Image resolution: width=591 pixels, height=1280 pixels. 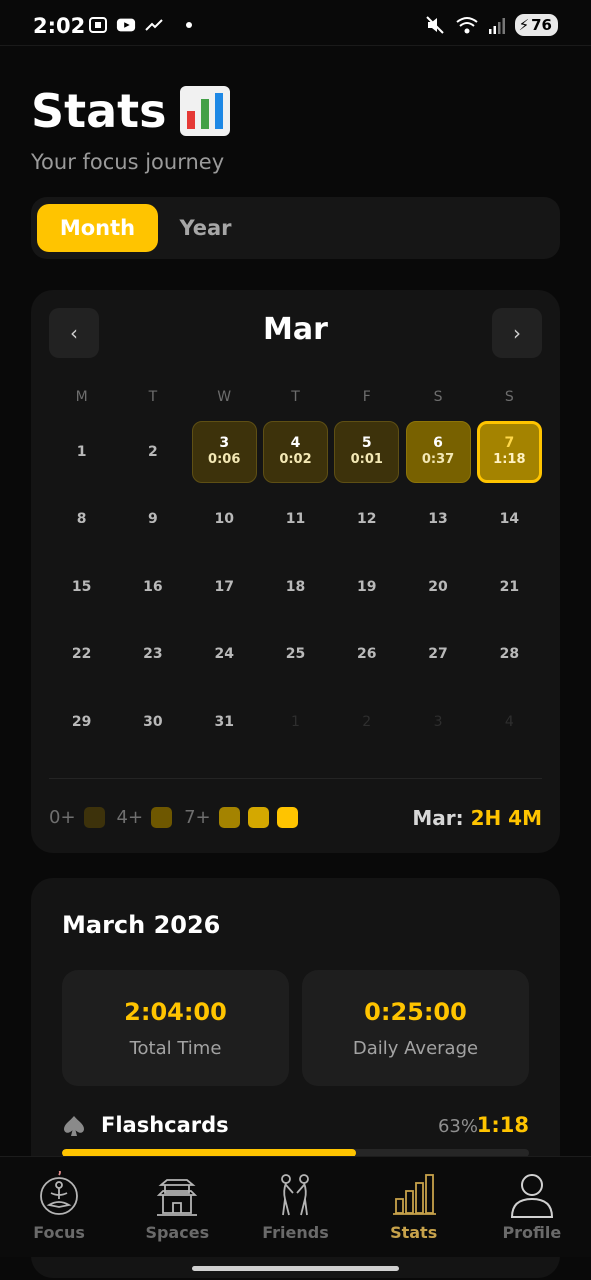 I want to click on category-row: Flashcards 63% 1:18, so click(x=295, y=1127).